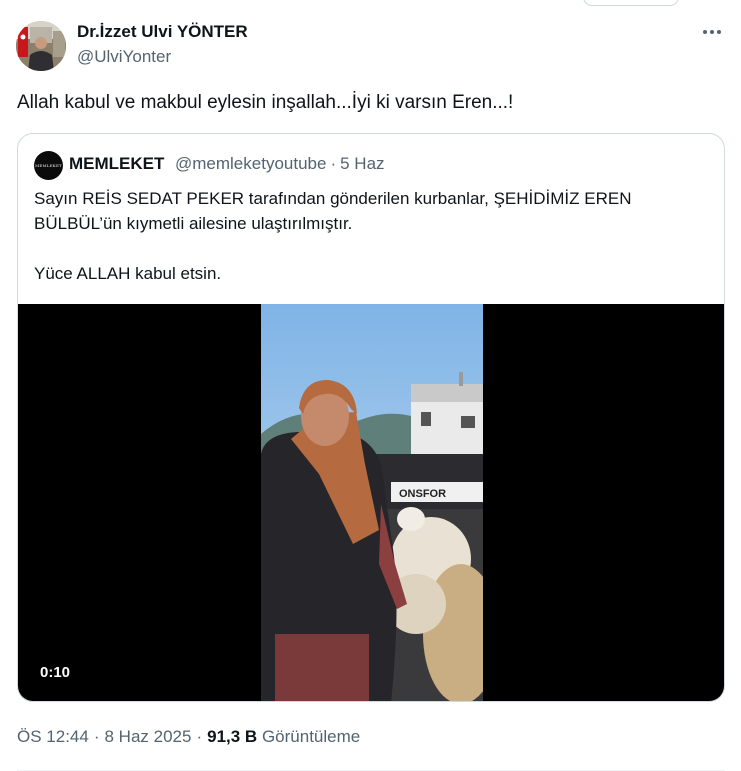  Describe the element at coordinates (631, 3) in the screenshot. I see `top-button-edge` at that location.